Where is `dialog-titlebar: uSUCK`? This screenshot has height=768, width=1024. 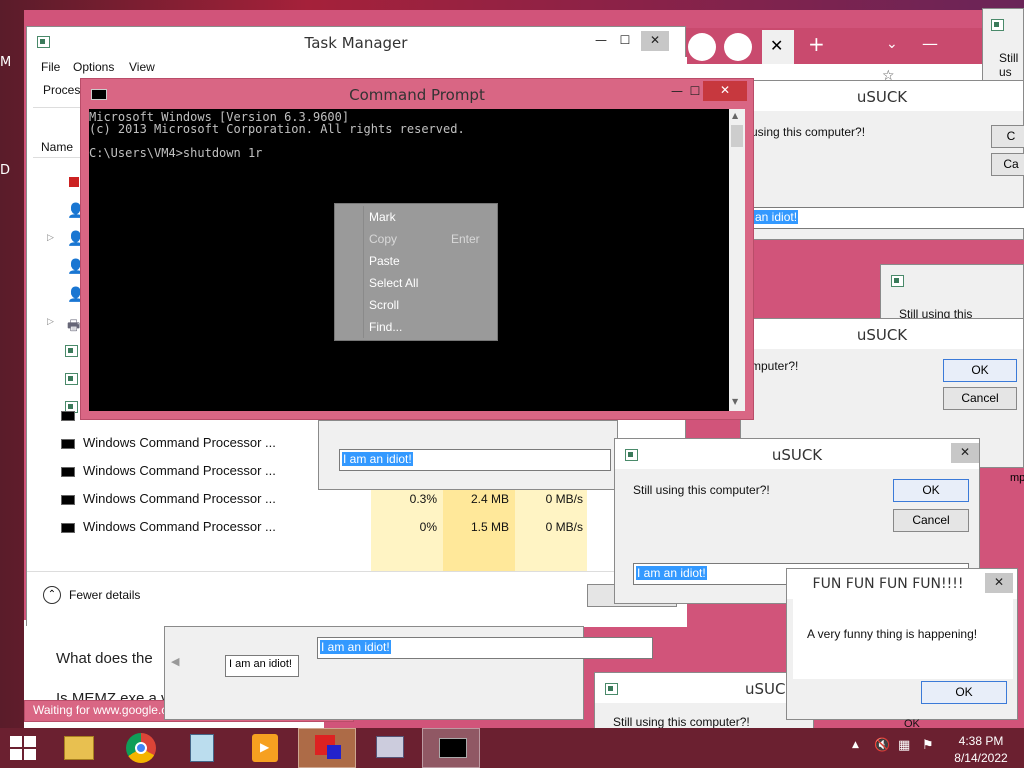
dialog-titlebar: uSUCK is located at coordinates (882, 334).